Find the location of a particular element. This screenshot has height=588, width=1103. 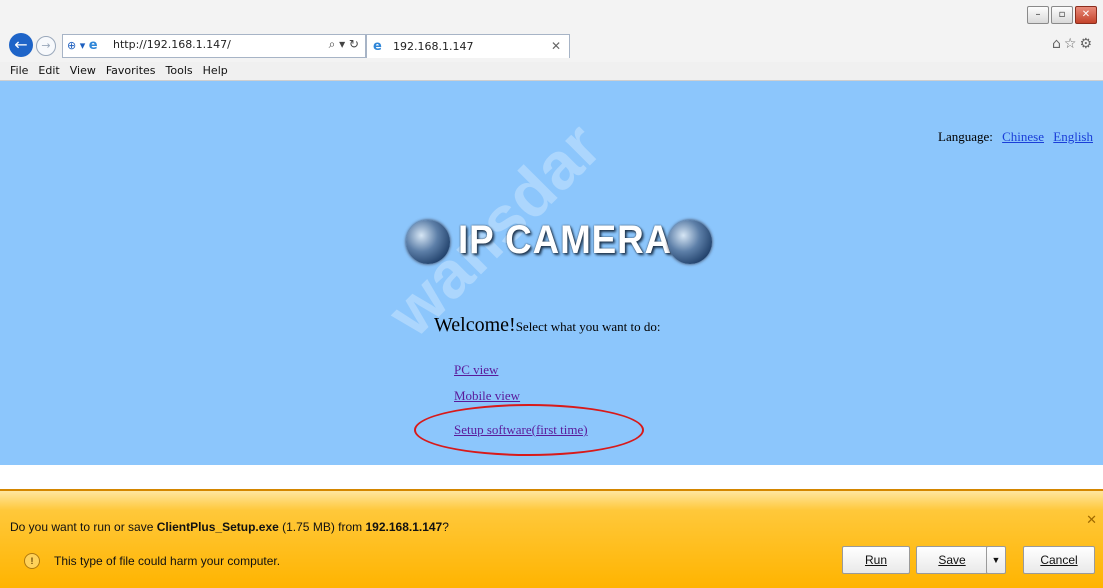

pc-view-link: PC view is located at coordinates (476, 370).